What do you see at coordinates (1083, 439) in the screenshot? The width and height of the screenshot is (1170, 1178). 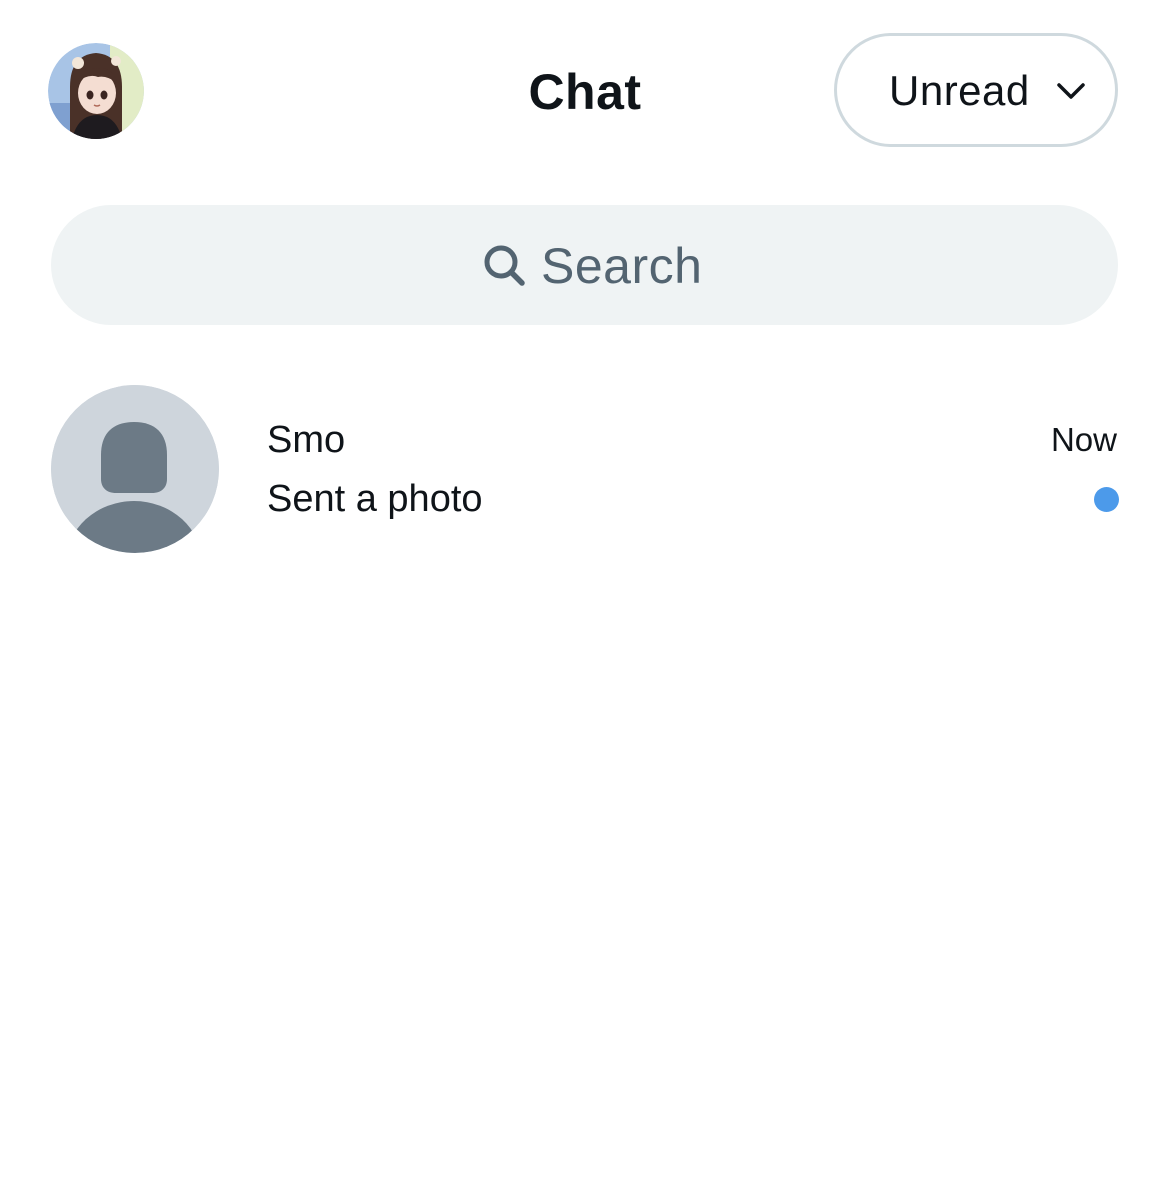 I see `conversation-timestamp: Now` at bounding box center [1083, 439].